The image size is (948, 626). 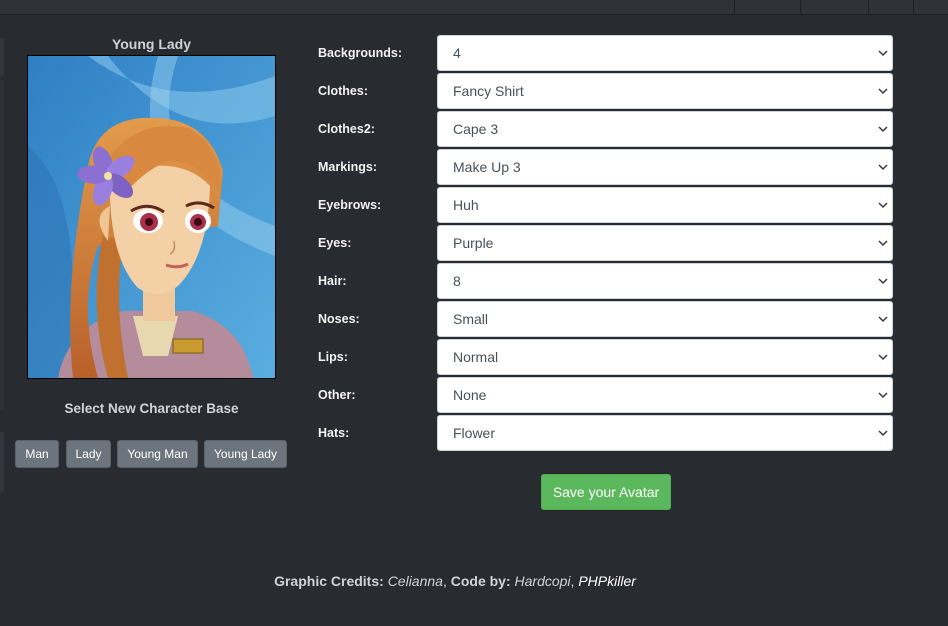 I want to click on clothes2-value: Cape 3, so click(x=476, y=129).